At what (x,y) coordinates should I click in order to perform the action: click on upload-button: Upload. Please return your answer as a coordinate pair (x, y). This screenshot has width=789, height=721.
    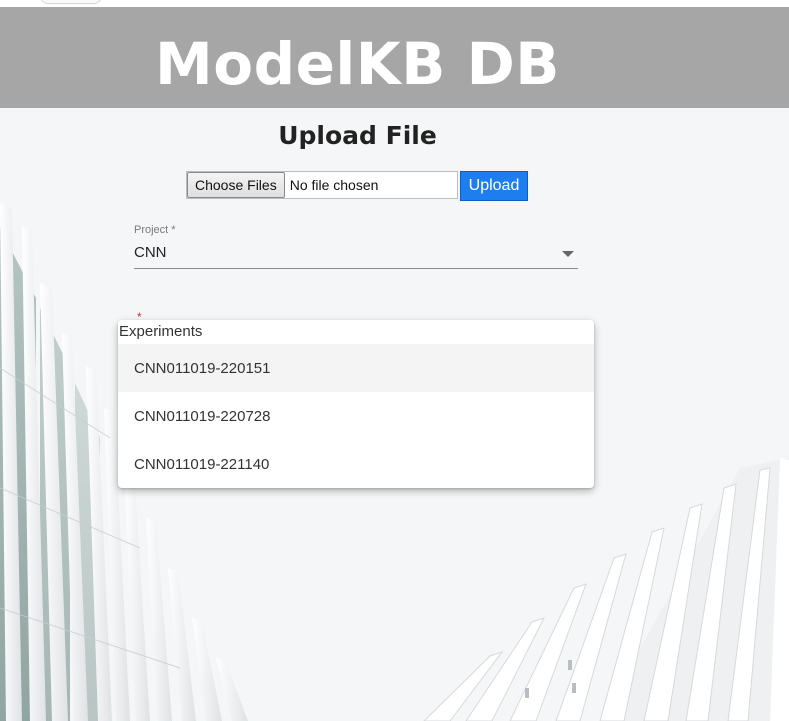
    Looking at the image, I should click on (494, 186).